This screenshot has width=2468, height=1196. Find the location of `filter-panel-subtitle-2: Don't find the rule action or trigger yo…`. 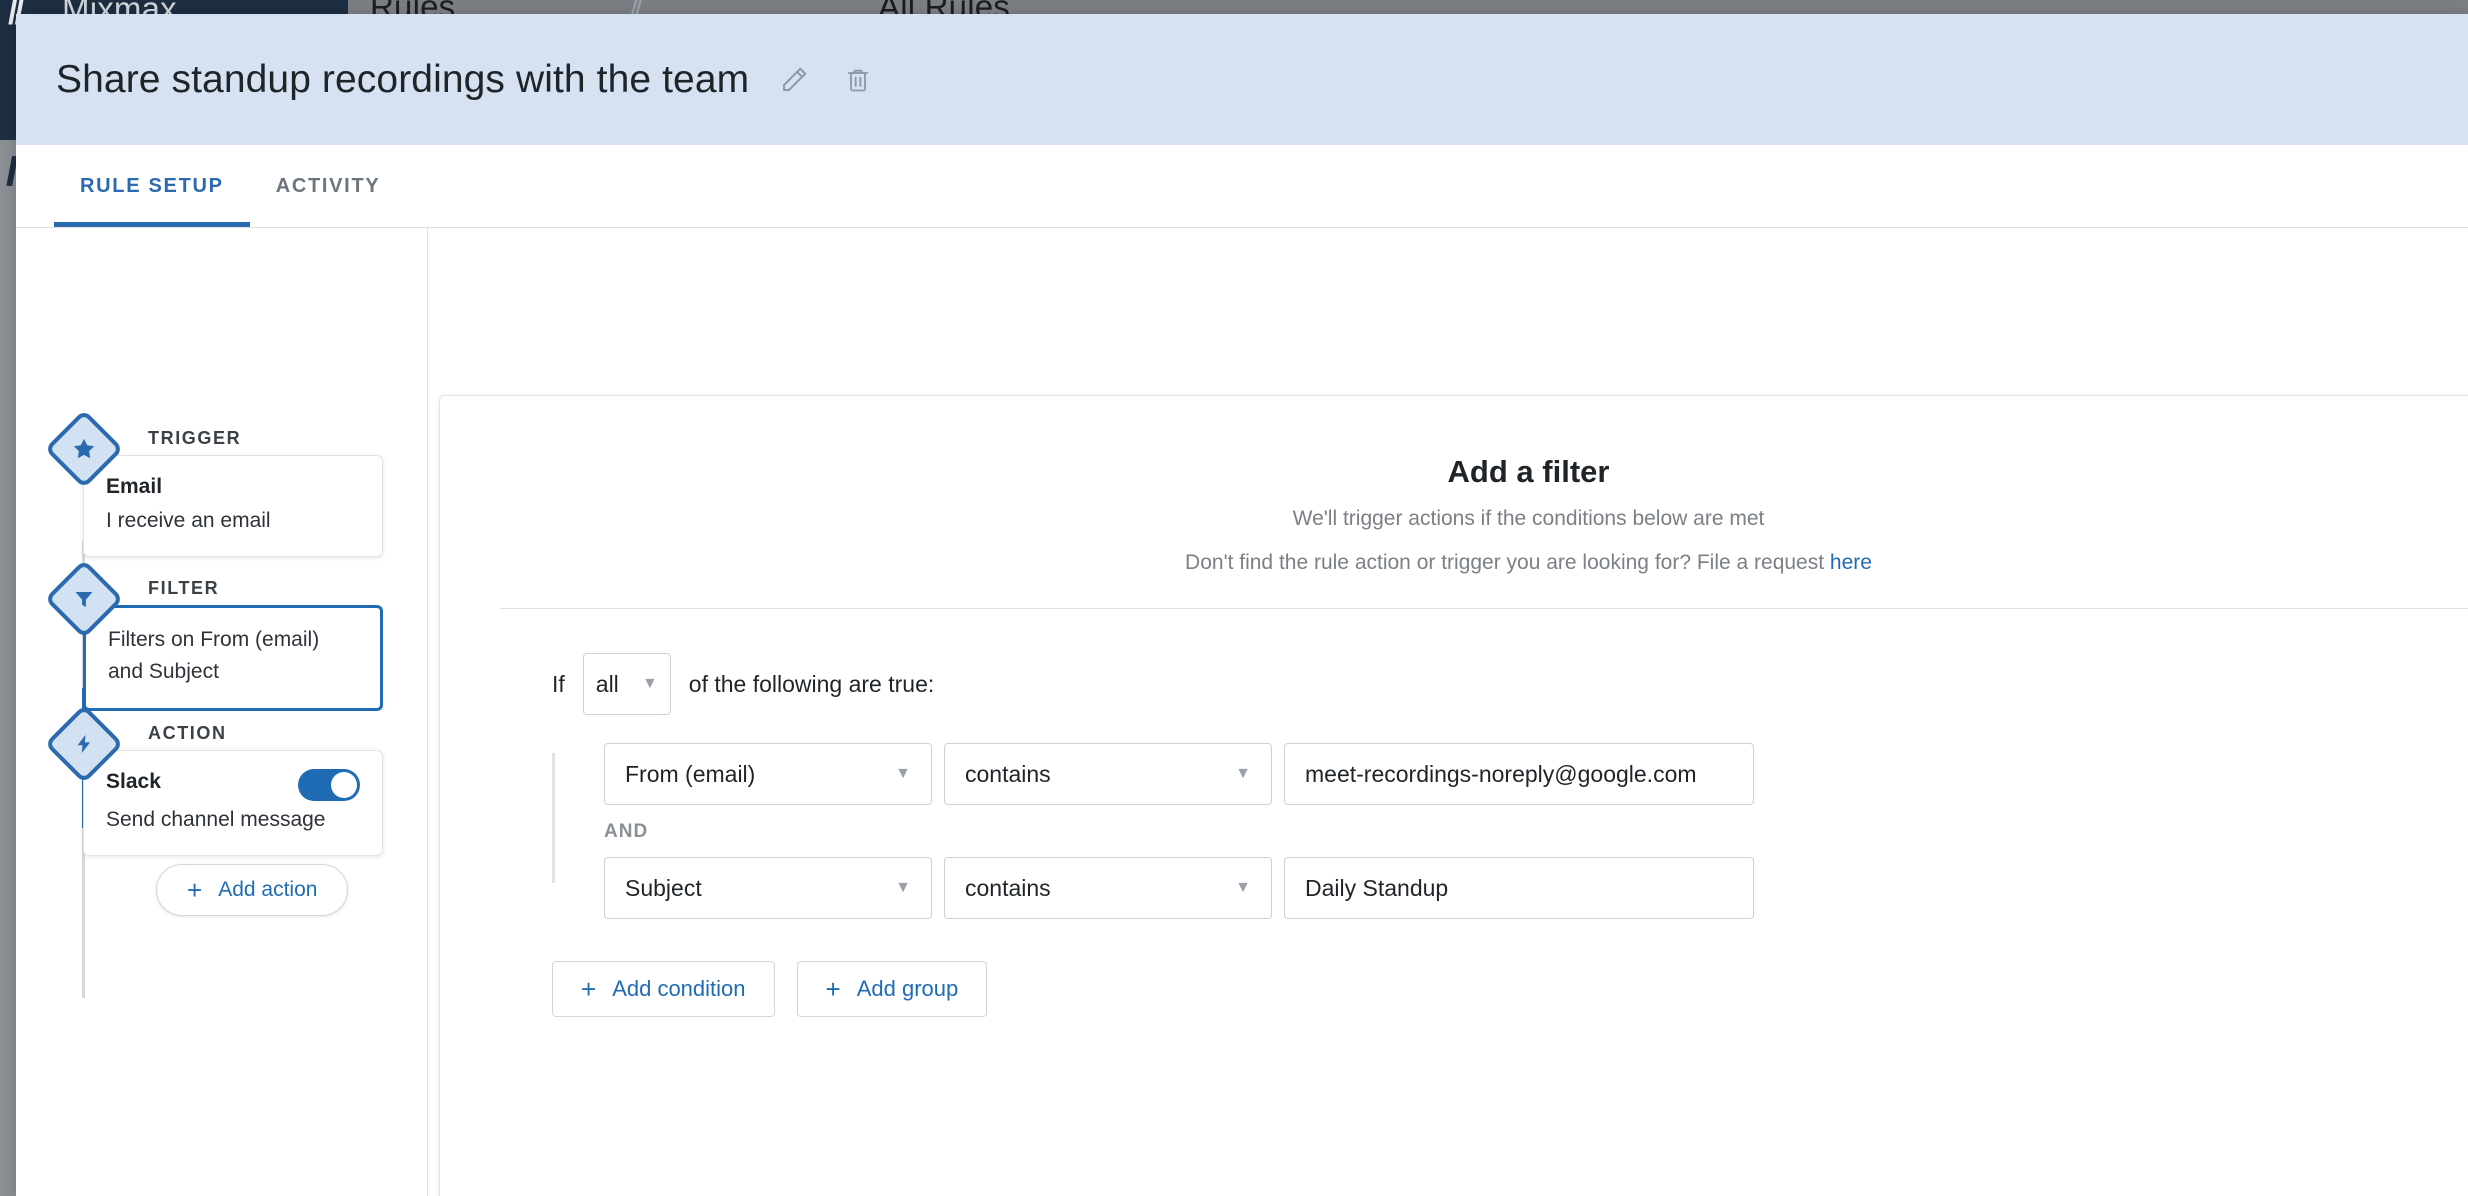

filter-panel-subtitle-2: Don't find the rule action or trigger yo… is located at coordinates (1484, 563).